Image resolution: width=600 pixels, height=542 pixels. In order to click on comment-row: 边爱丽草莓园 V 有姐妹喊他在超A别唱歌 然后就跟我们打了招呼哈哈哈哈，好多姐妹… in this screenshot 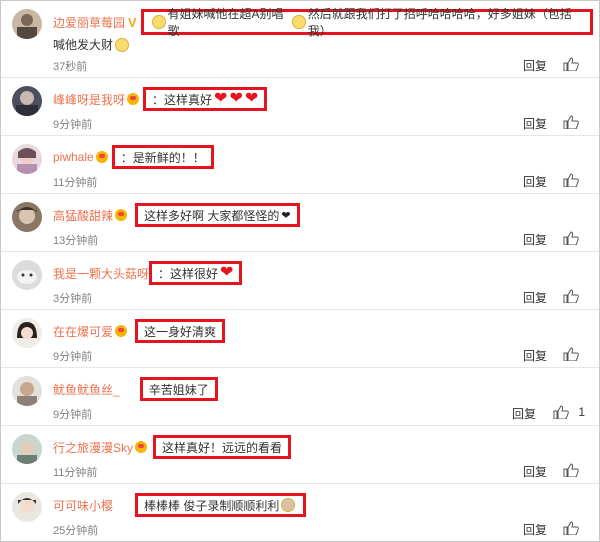, I will do `click(300, 39)`.